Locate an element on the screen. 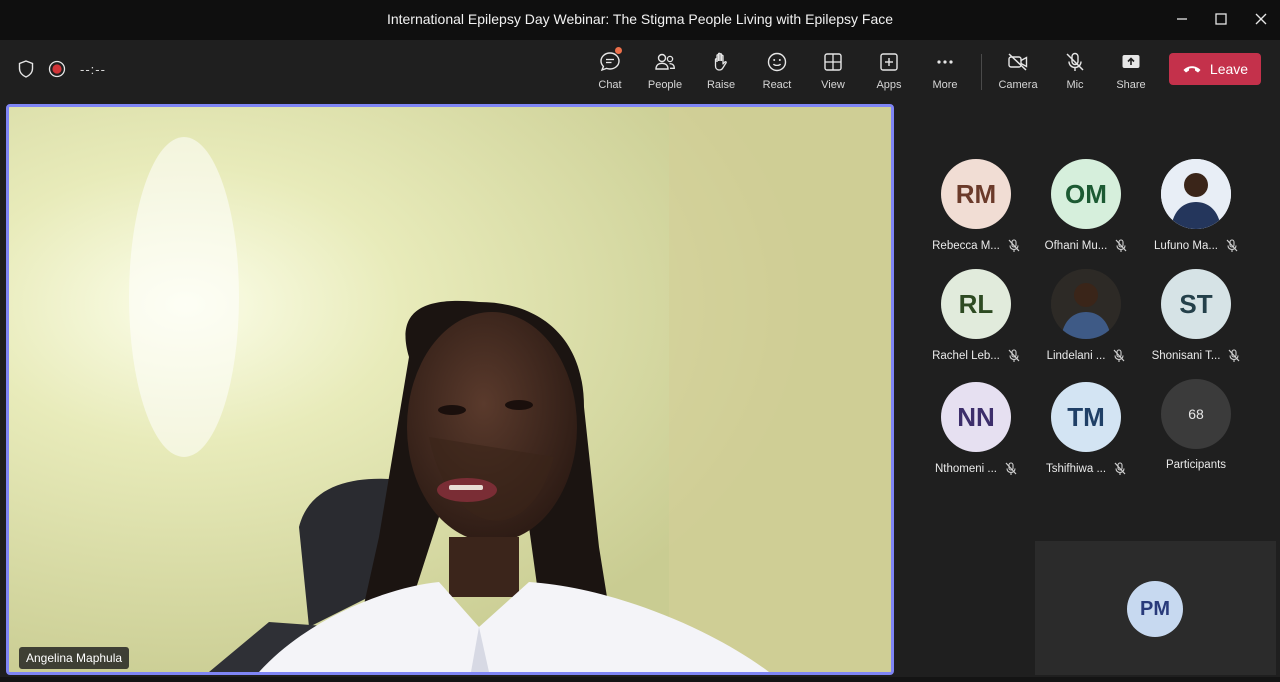  maximize-icon is located at coordinates (1221, 19).